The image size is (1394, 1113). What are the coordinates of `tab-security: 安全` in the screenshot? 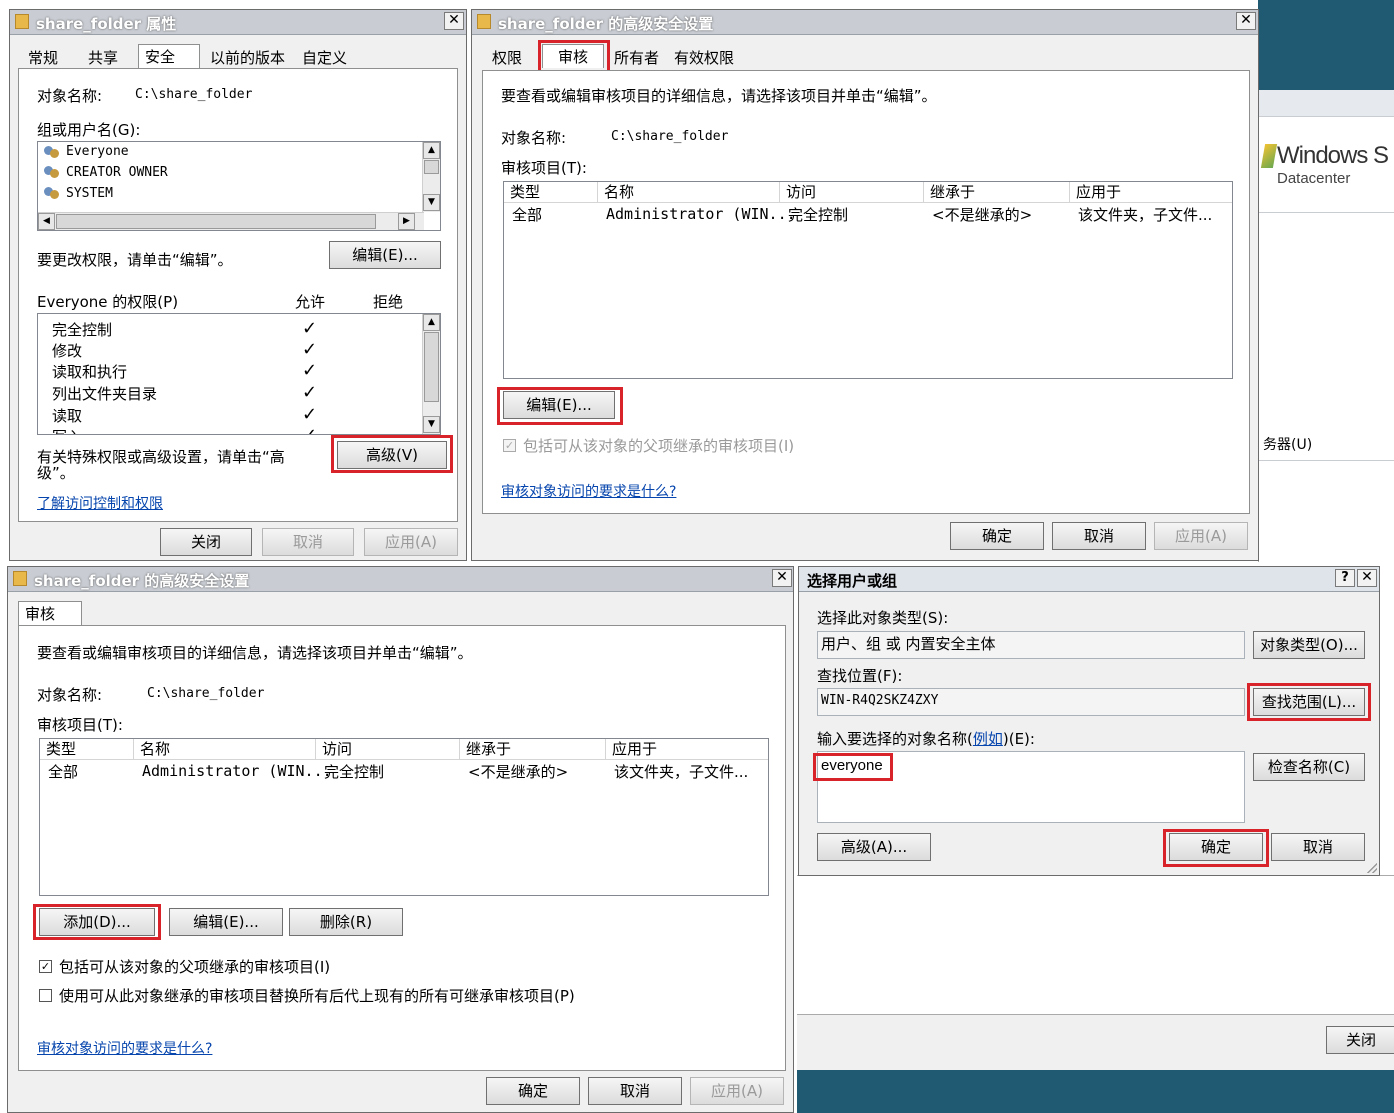 It's located at (169, 56).